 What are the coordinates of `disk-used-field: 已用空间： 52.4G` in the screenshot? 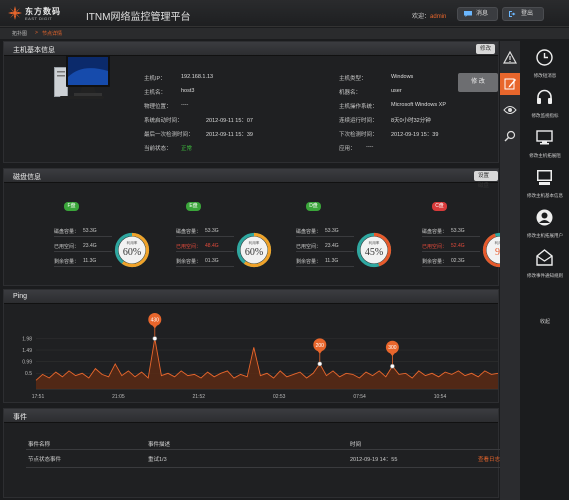 It's located at (443, 246).